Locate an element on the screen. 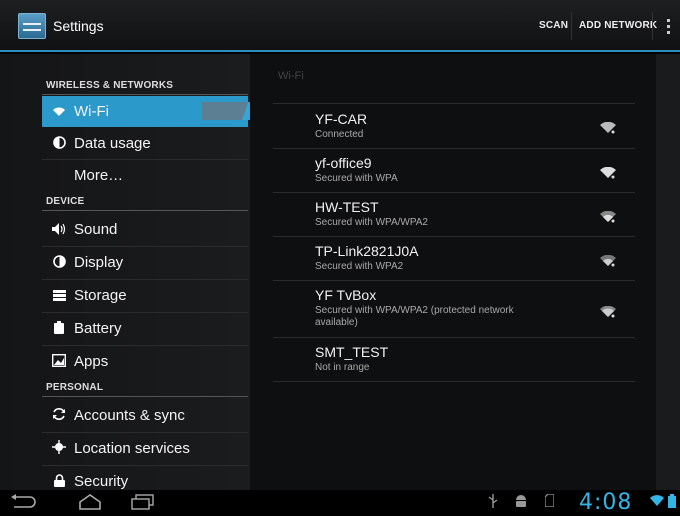 Image resolution: width=680 pixels, height=516 pixels. speaker-icon is located at coordinates (59, 230).